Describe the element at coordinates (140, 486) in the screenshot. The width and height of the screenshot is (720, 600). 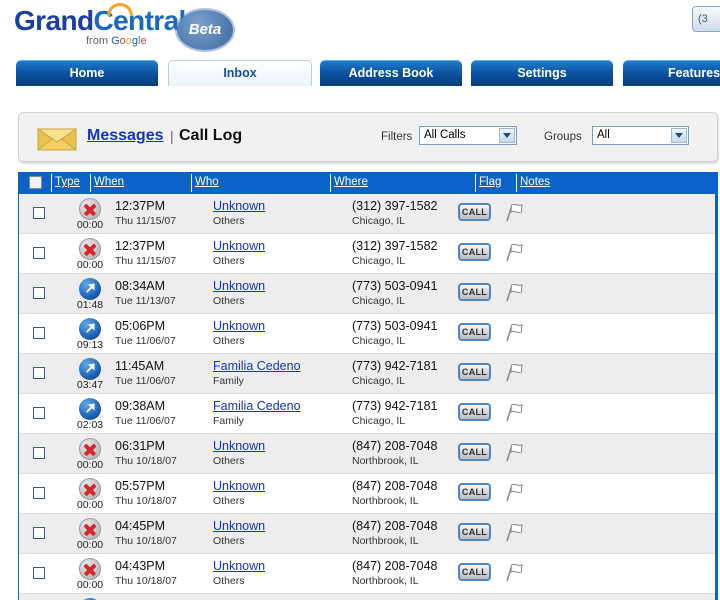
I see `call-time: 05:57PM` at that location.